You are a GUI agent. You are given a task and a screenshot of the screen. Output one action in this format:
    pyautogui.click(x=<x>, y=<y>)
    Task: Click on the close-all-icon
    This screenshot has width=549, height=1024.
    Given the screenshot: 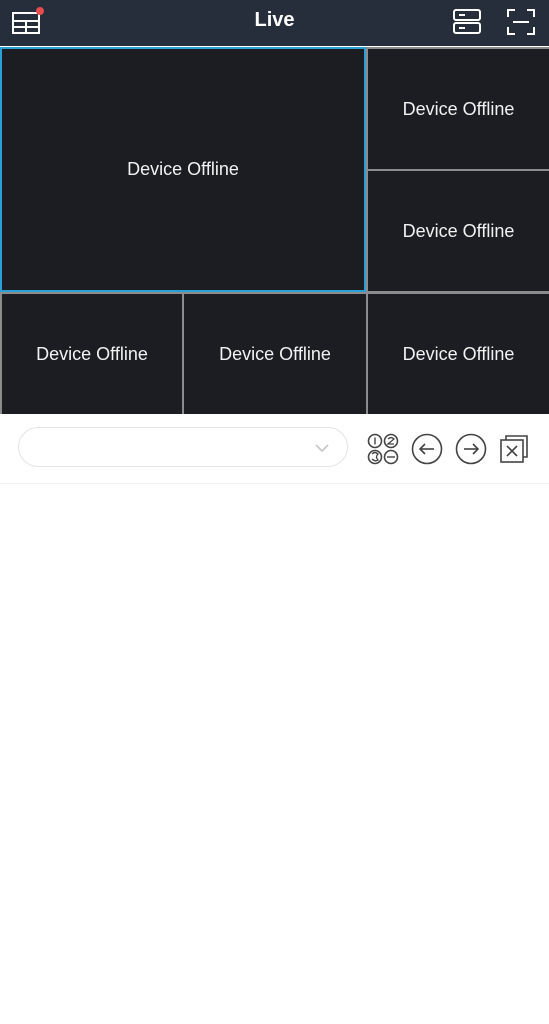 What is the action you would take?
    pyautogui.click(x=514, y=449)
    